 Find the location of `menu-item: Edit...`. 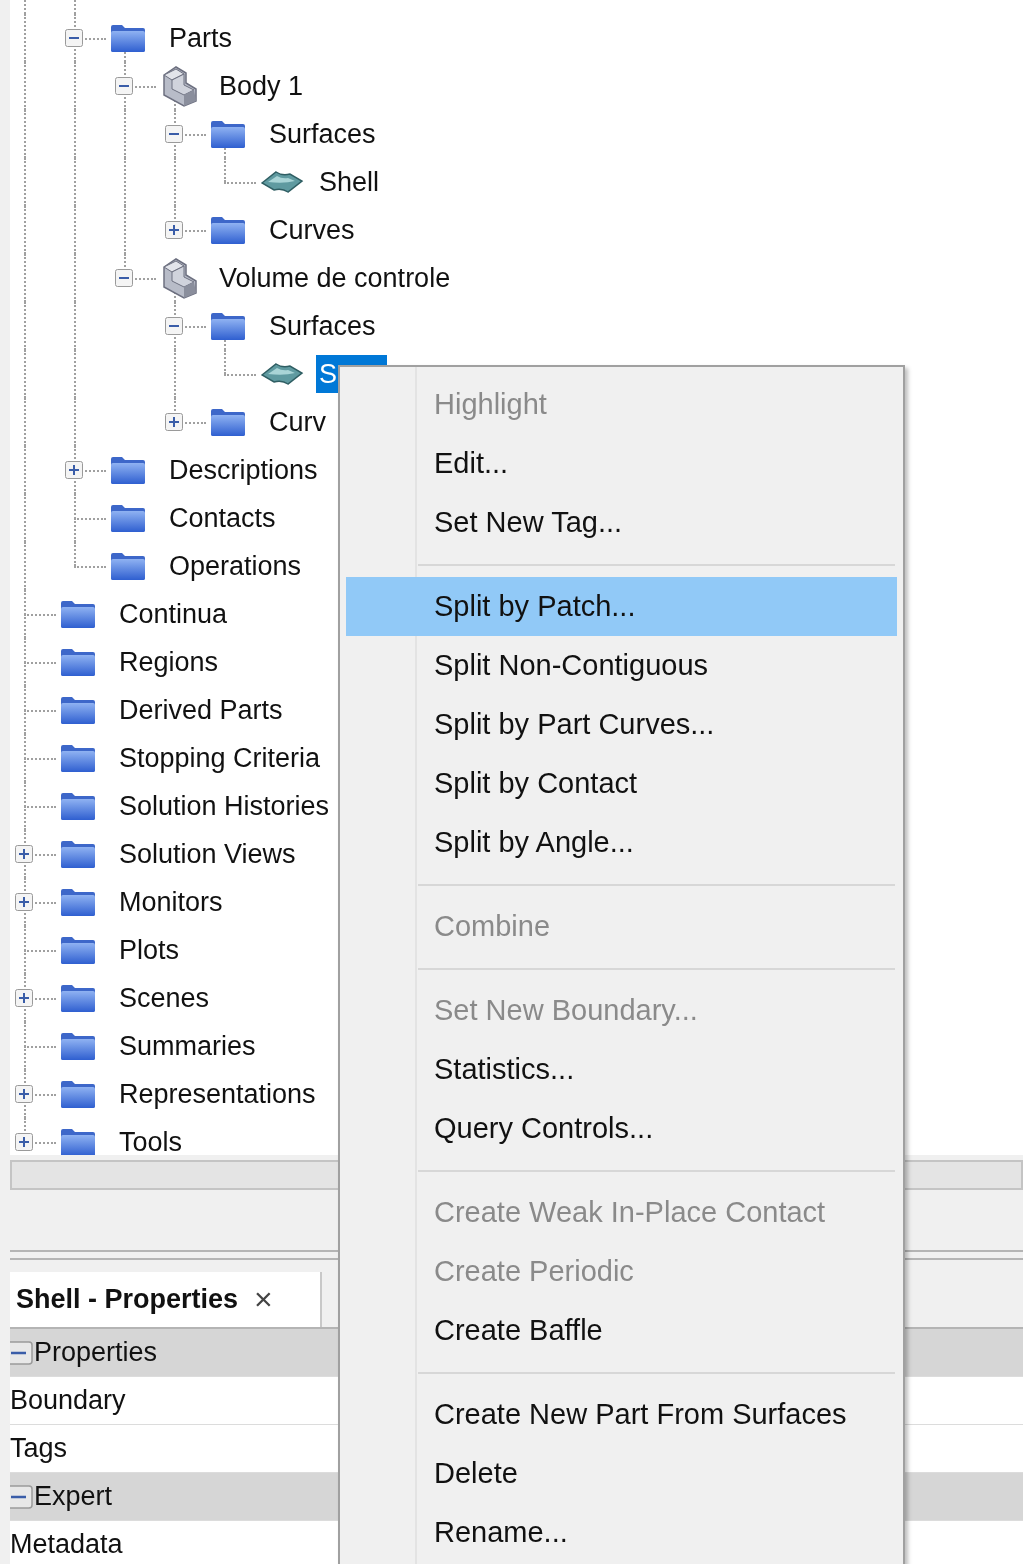

menu-item: Edit... is located at coordinates (621, 463).